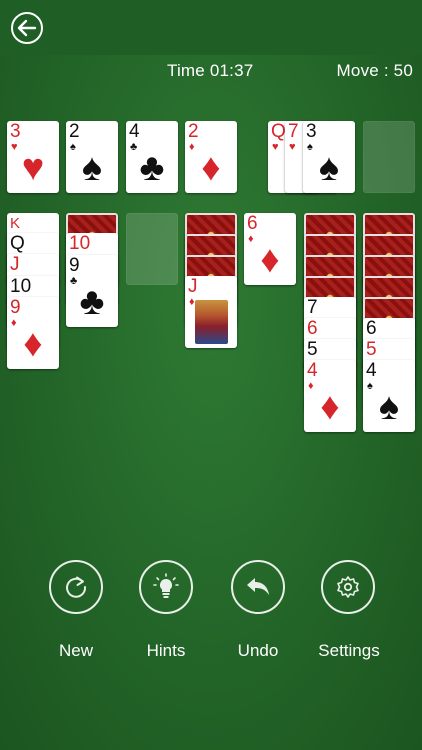  What do you see at coordinates (389, 157) in the screenshot?
I see `stock-pile-empty` at bounding box center [389, 157].